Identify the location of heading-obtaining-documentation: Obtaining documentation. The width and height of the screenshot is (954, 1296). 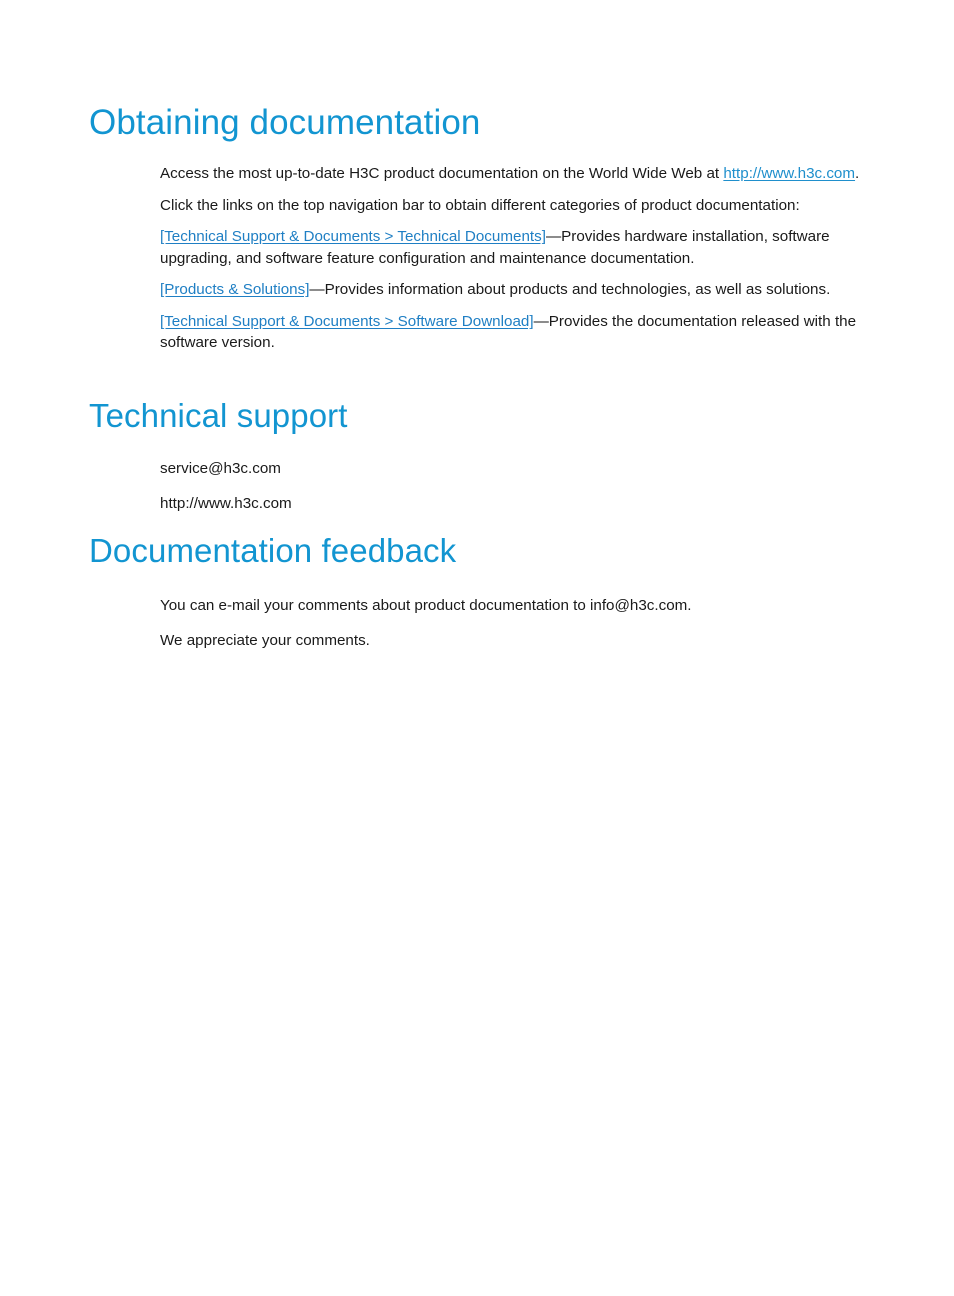
(285, 122).